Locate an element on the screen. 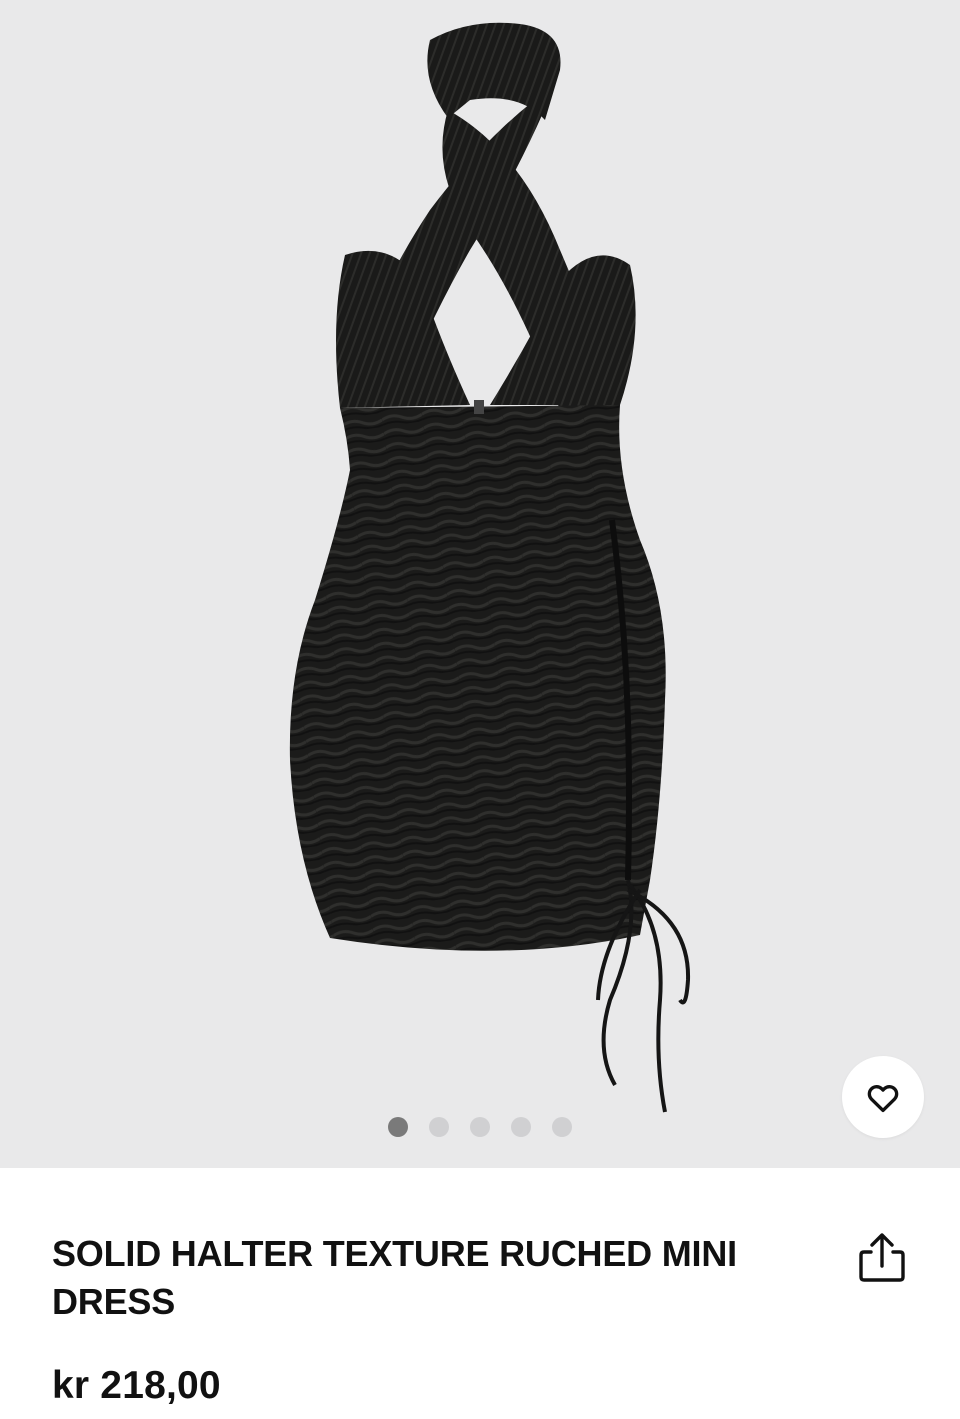  share-icon is located at coordinates (882, 1257).